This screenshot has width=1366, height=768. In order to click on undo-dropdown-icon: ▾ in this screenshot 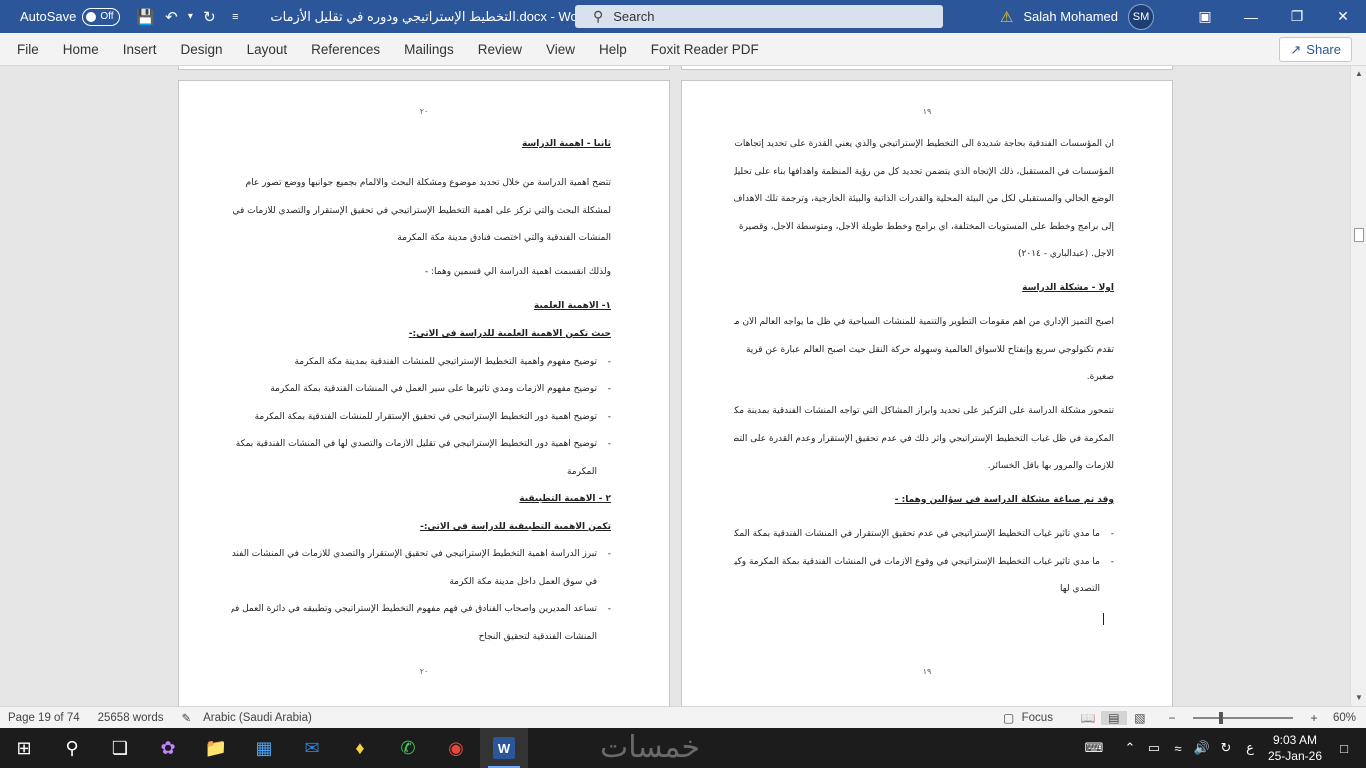, I will do `click(190, 16)`.